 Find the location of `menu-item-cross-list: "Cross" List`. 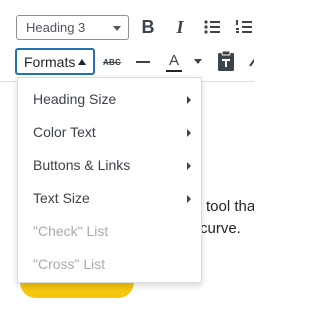

menu-item-cross-list: "Cross" List is located at coordinates (109, 263).